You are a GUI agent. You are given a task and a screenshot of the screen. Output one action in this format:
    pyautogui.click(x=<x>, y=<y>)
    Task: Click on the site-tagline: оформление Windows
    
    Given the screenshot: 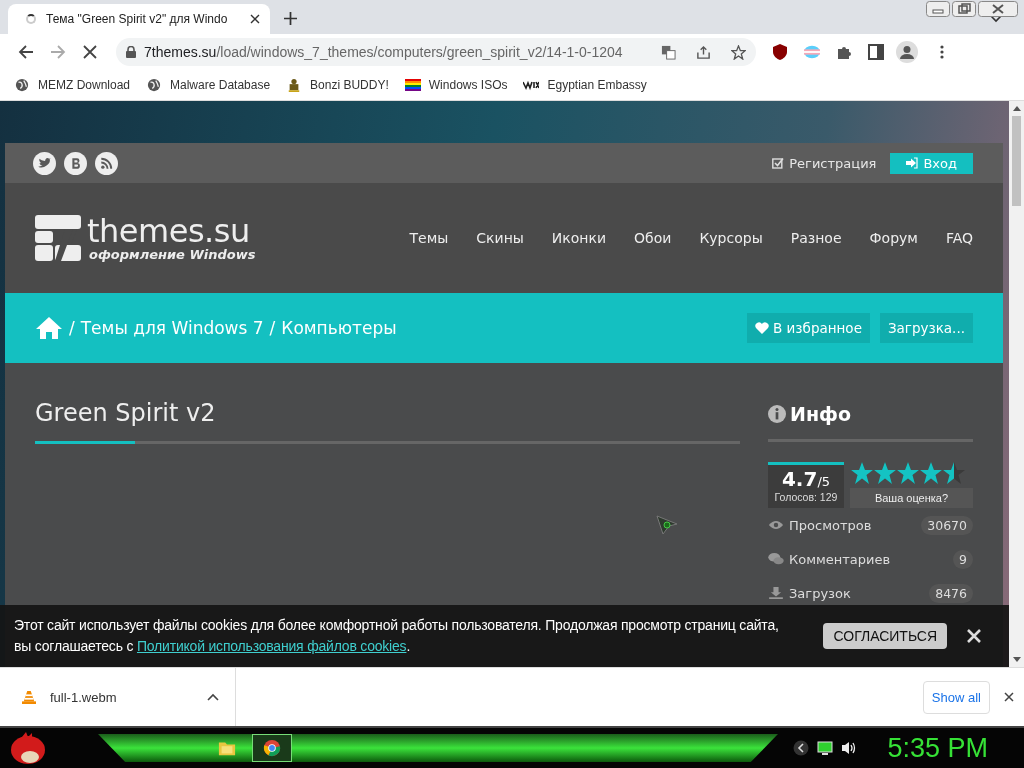 What is the action you would take?
    pyautogui.click(x=172, y=254)
    